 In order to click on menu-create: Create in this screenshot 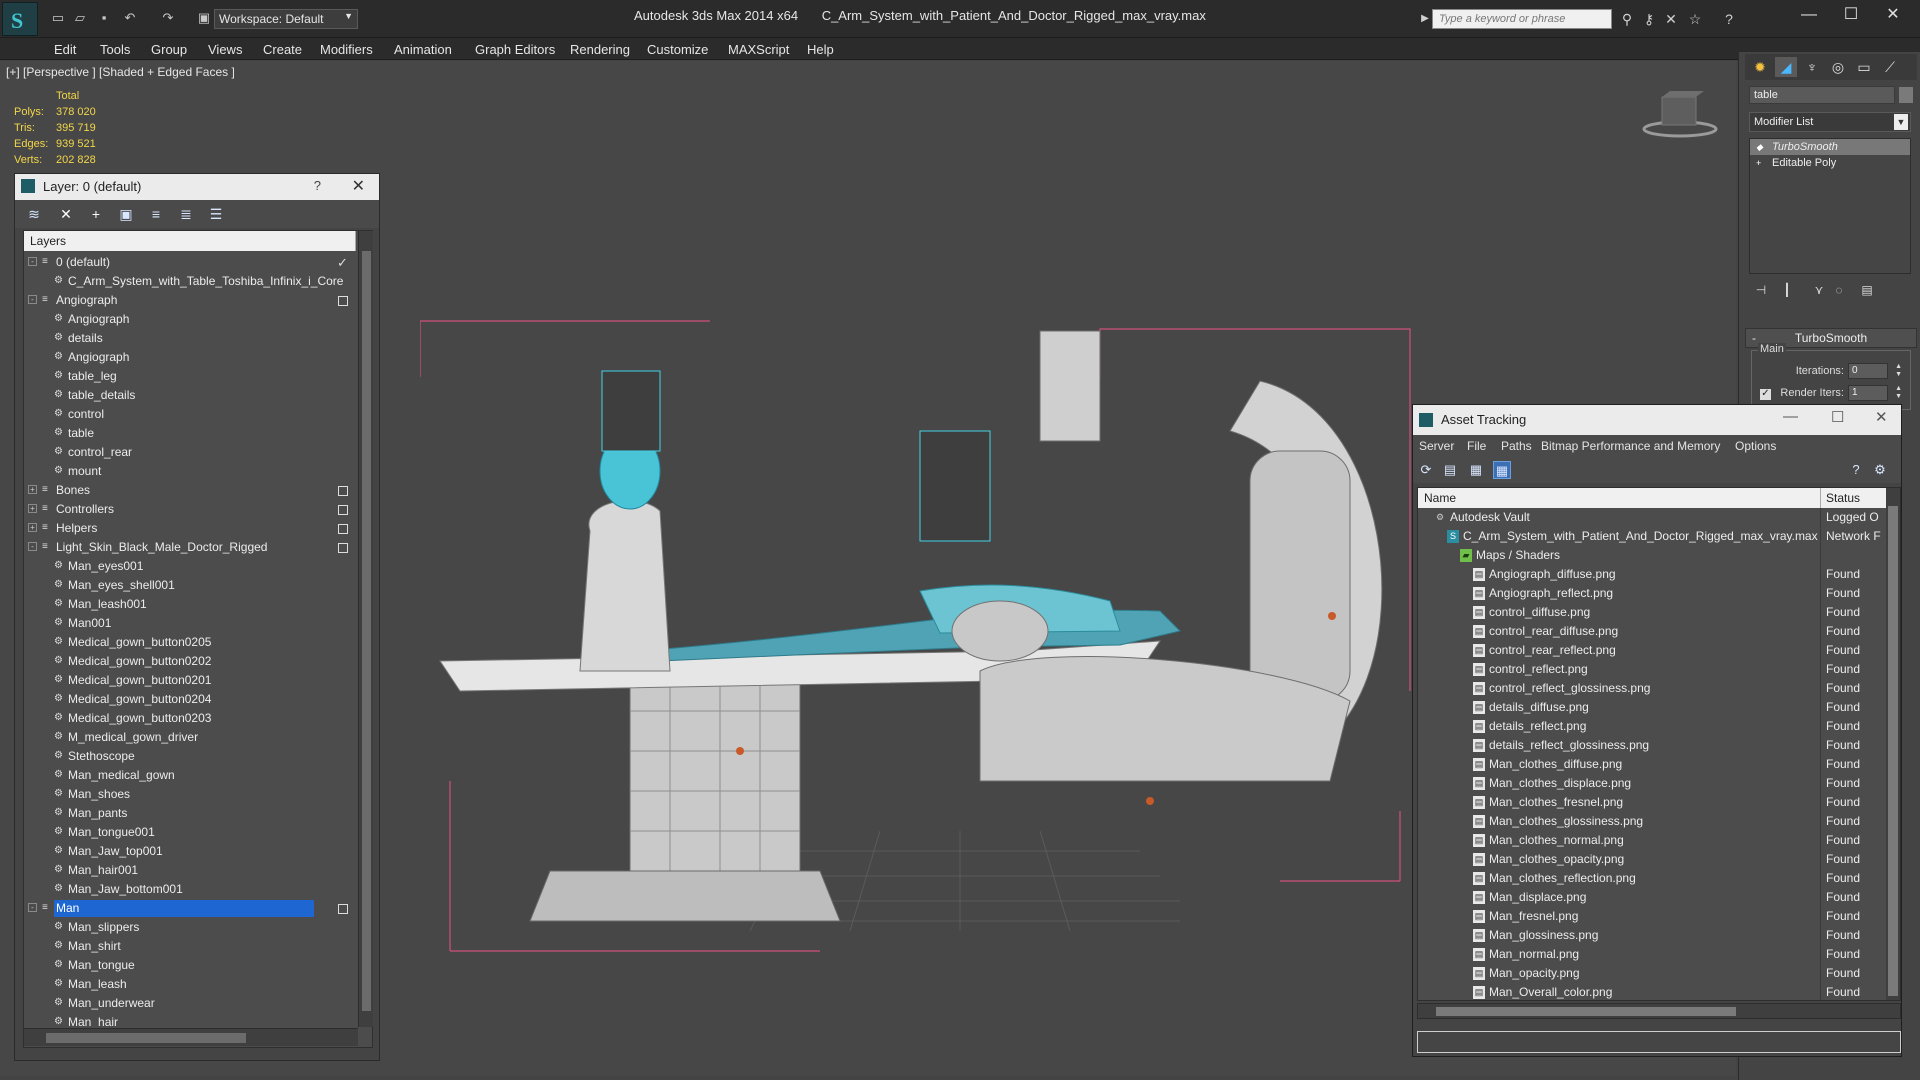, I will do `click(282, 49)`.